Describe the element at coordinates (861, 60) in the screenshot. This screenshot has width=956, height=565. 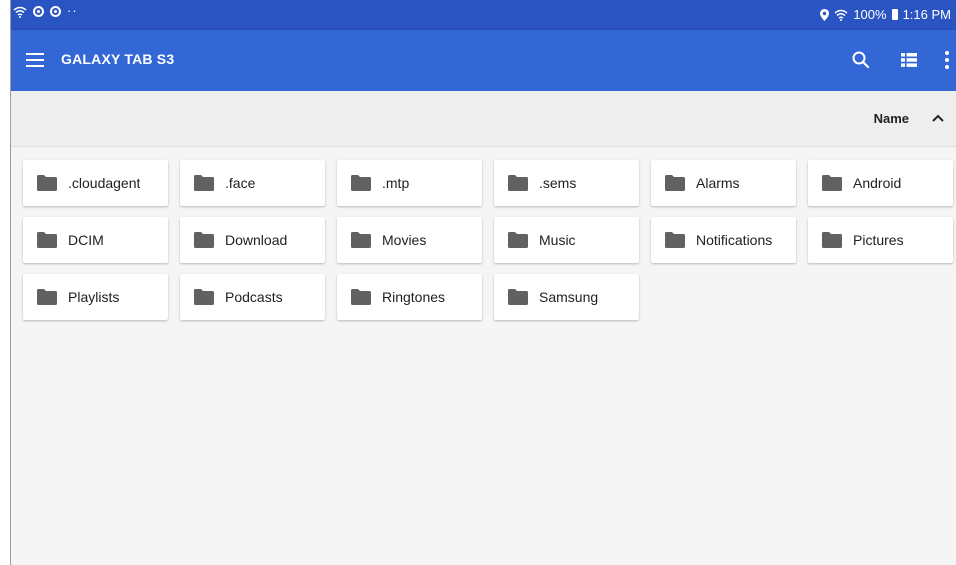
I see `search-icon` at that location.